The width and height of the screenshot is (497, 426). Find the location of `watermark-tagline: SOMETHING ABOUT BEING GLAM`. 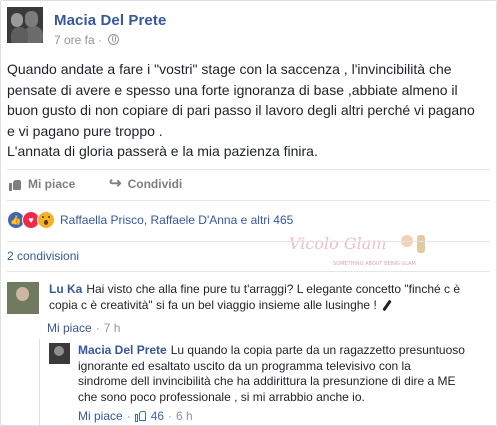

watermark-tagline: SOMETHING ABOUT BEING GLAM is located at coordinates (374, 264).